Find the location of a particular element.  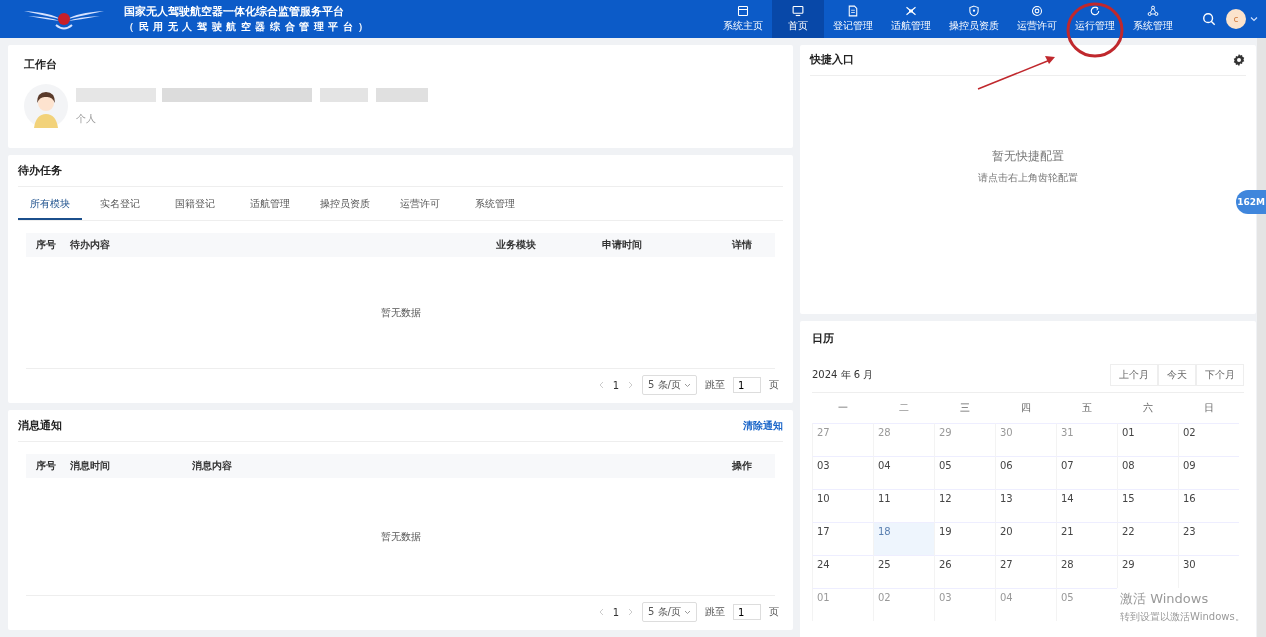

day-cell: 28 is located at coordinates (1086, 571).